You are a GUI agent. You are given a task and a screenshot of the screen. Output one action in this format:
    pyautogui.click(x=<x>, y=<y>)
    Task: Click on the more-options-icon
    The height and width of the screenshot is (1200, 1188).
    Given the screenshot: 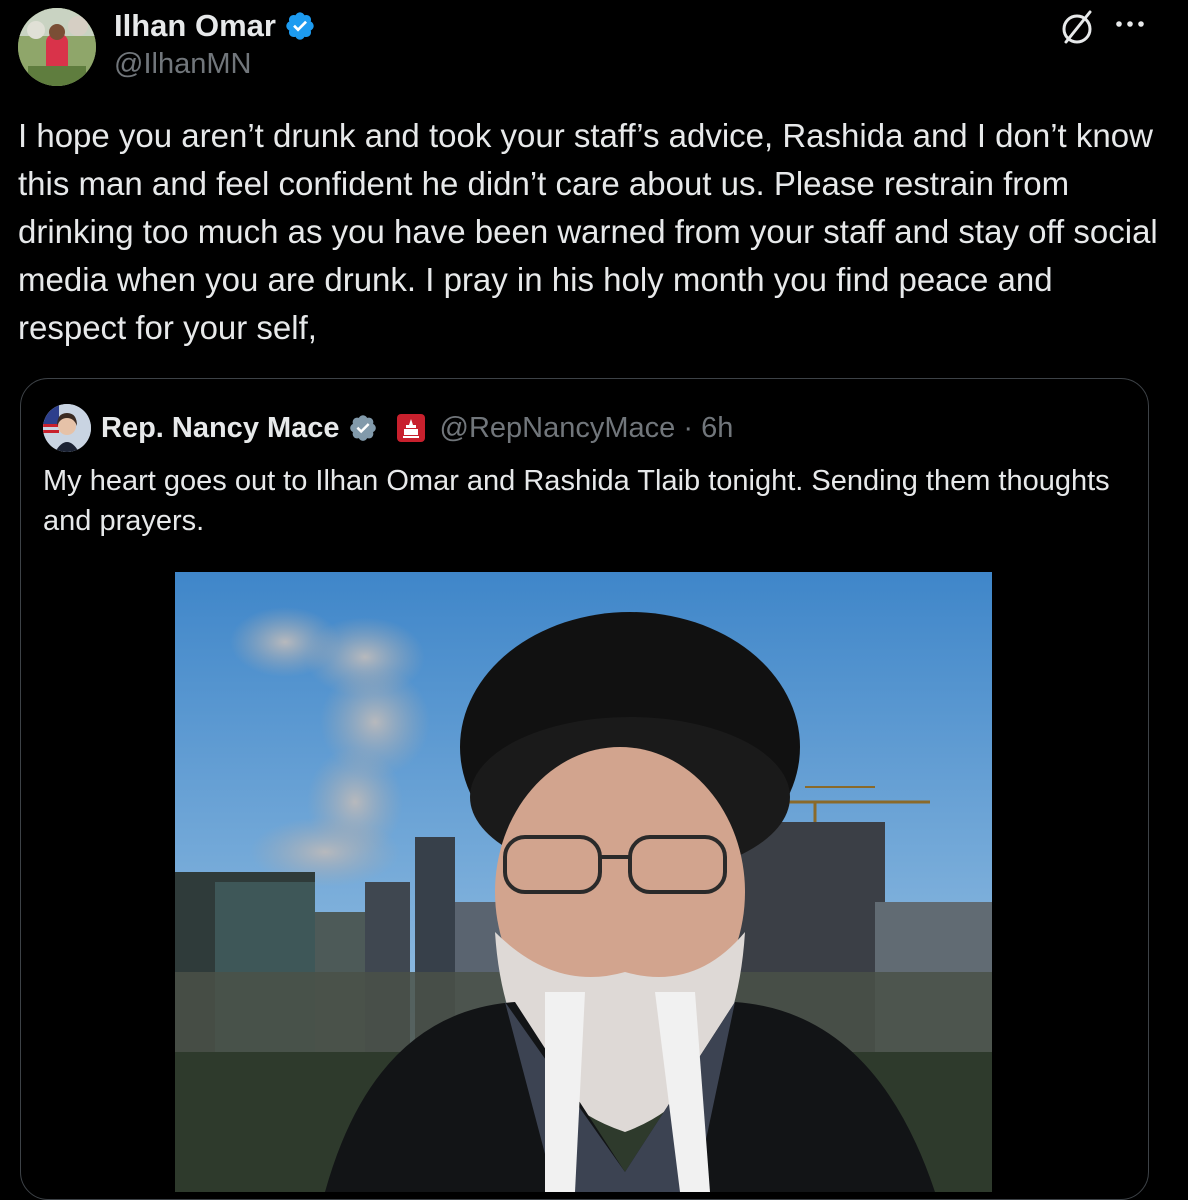 What is the action you would take?
    pyautogui.click(x=1130, y=24)
    